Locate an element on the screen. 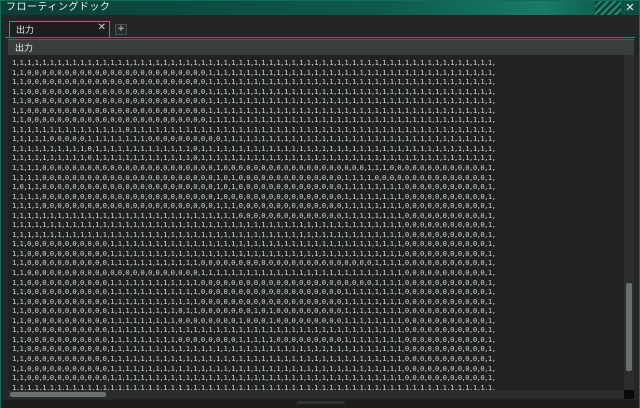  bottom-strip is located at coordinates (320, 404).